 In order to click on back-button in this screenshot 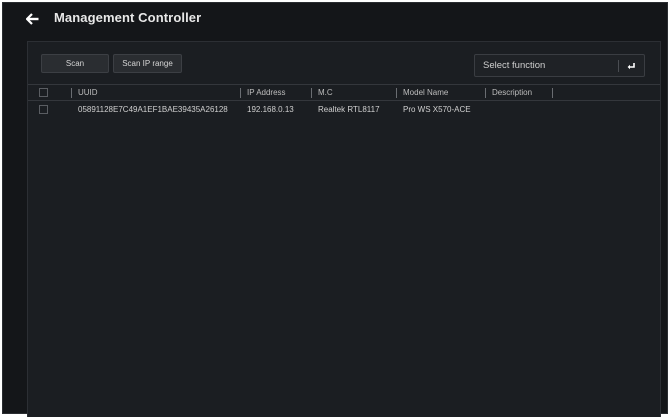, I will do `click(32, 19)`.